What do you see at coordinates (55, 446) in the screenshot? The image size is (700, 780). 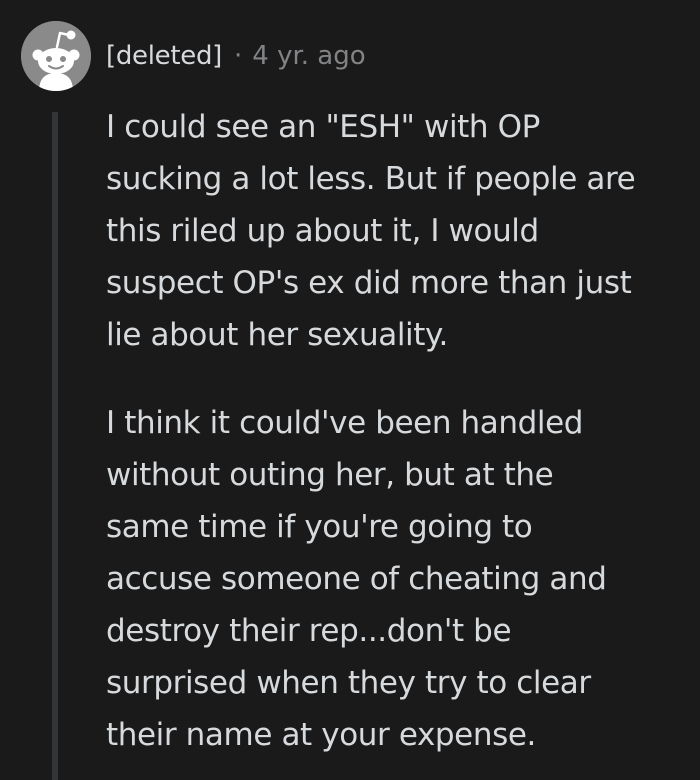 I see `collapse-thread-line` at bounding box center [55, 446].